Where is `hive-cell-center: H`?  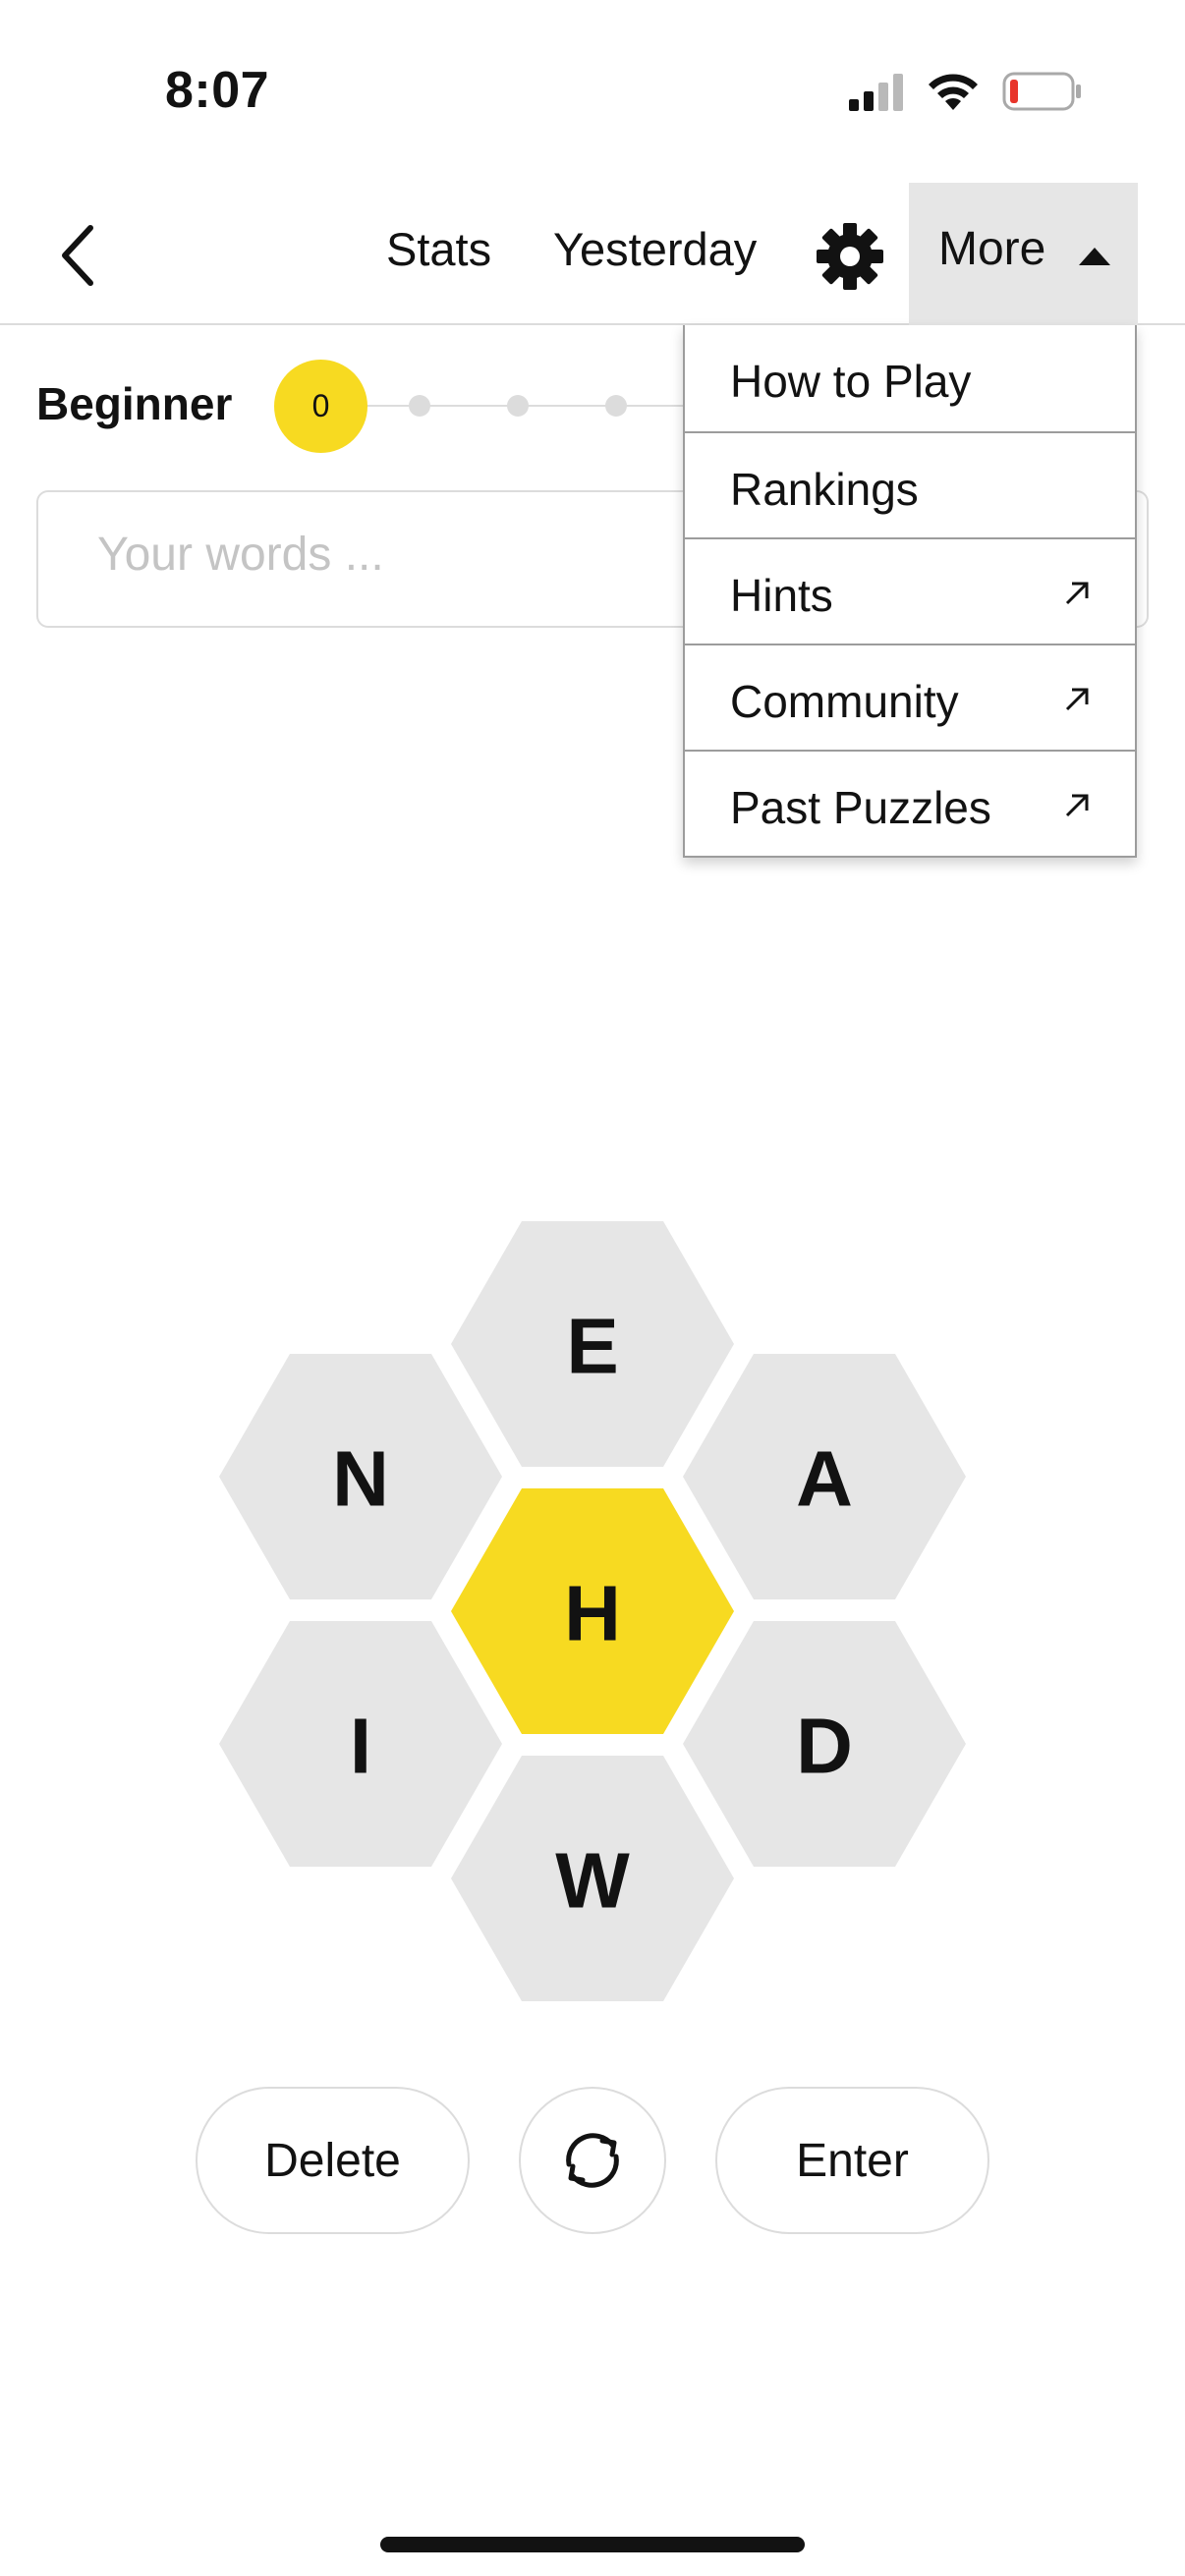 hive-cell-center: H is located at coordinates (592, 1611).